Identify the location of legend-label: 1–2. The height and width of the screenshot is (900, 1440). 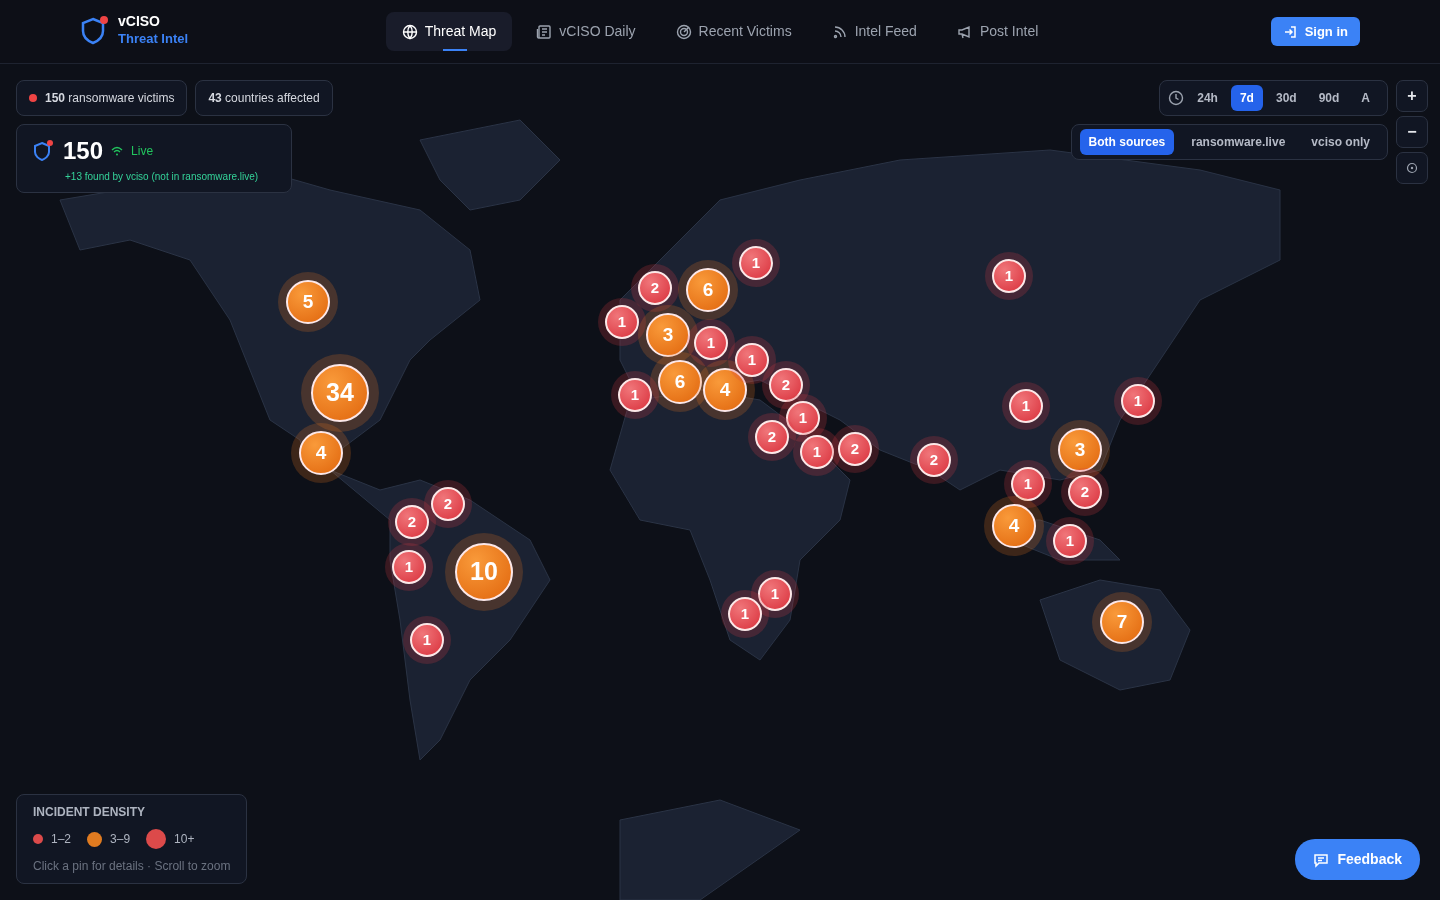
(61, 839).